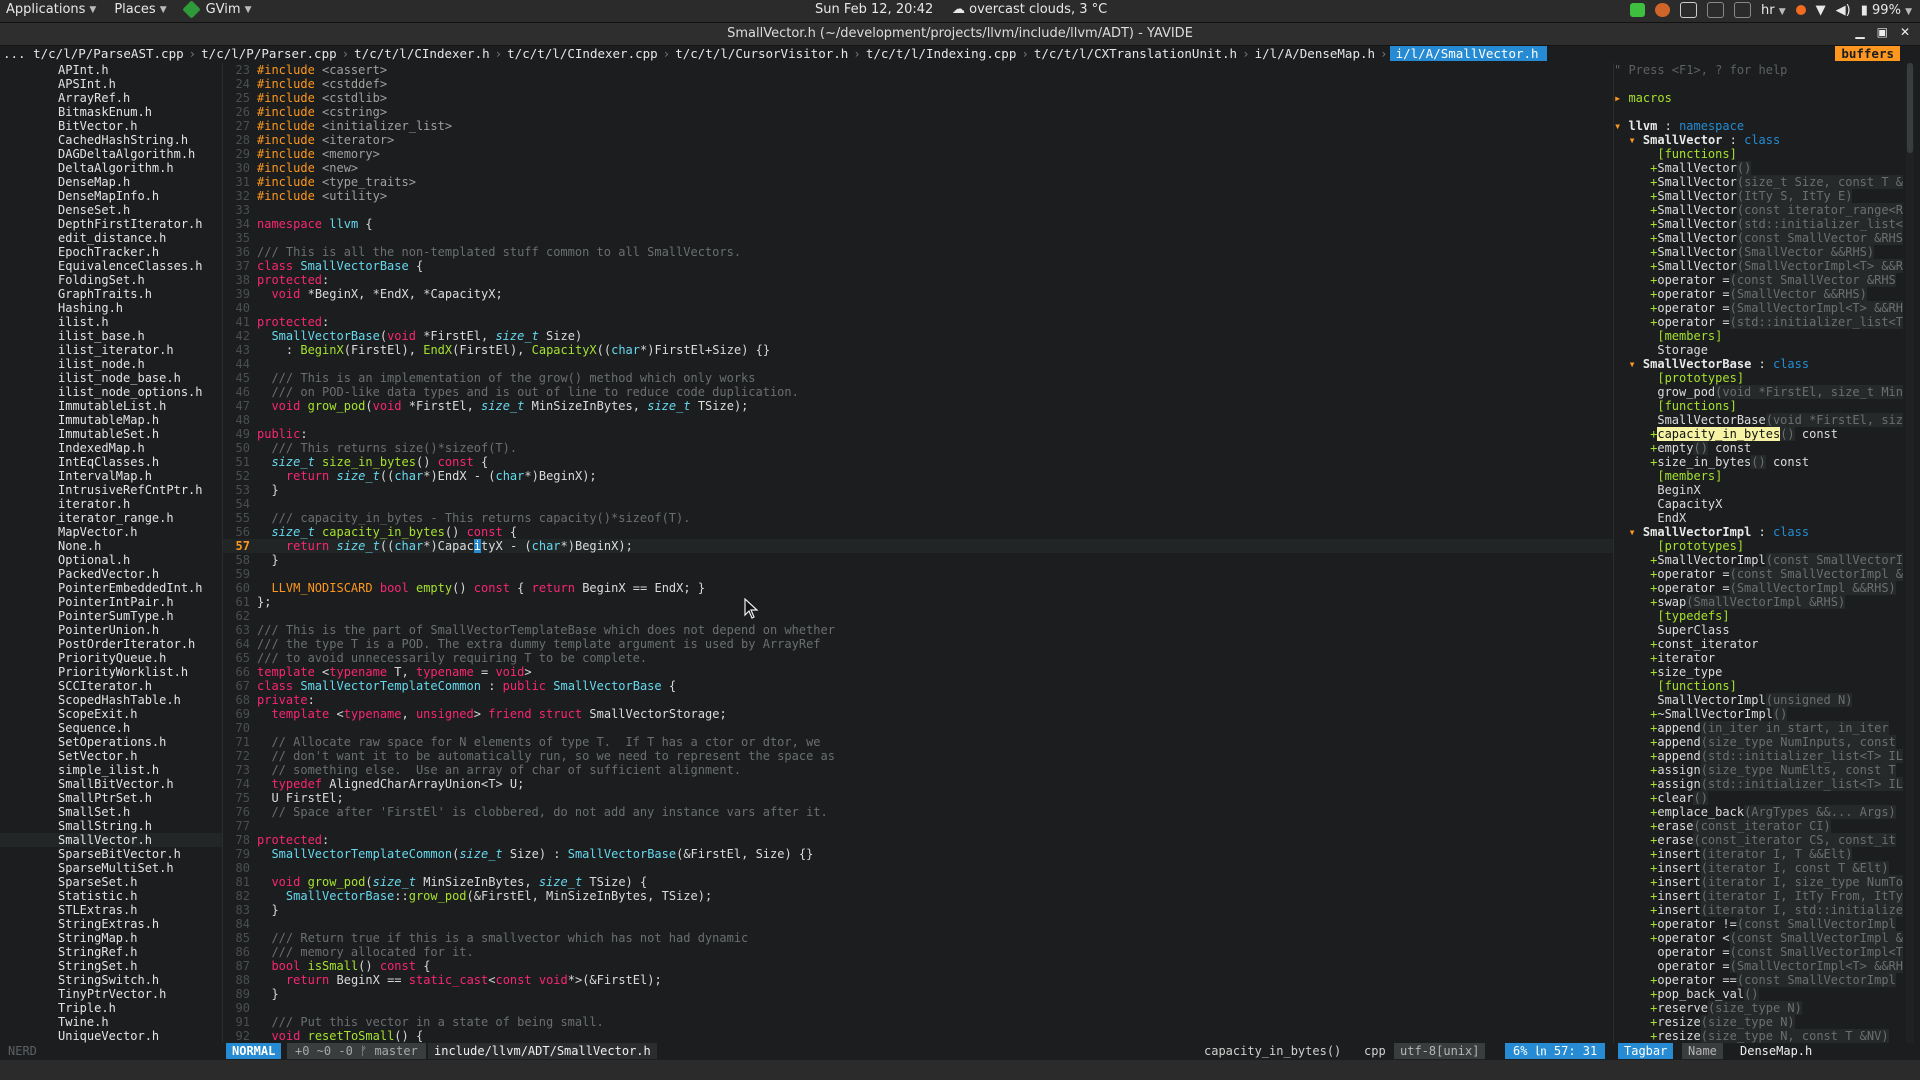 This screenshot has width=1920, height=1080. What do you see at coordinates (1759, 994) in the screenshot?
I see `tagbar-tag: +pop_back_val()` at bounding box center [1759, 994].